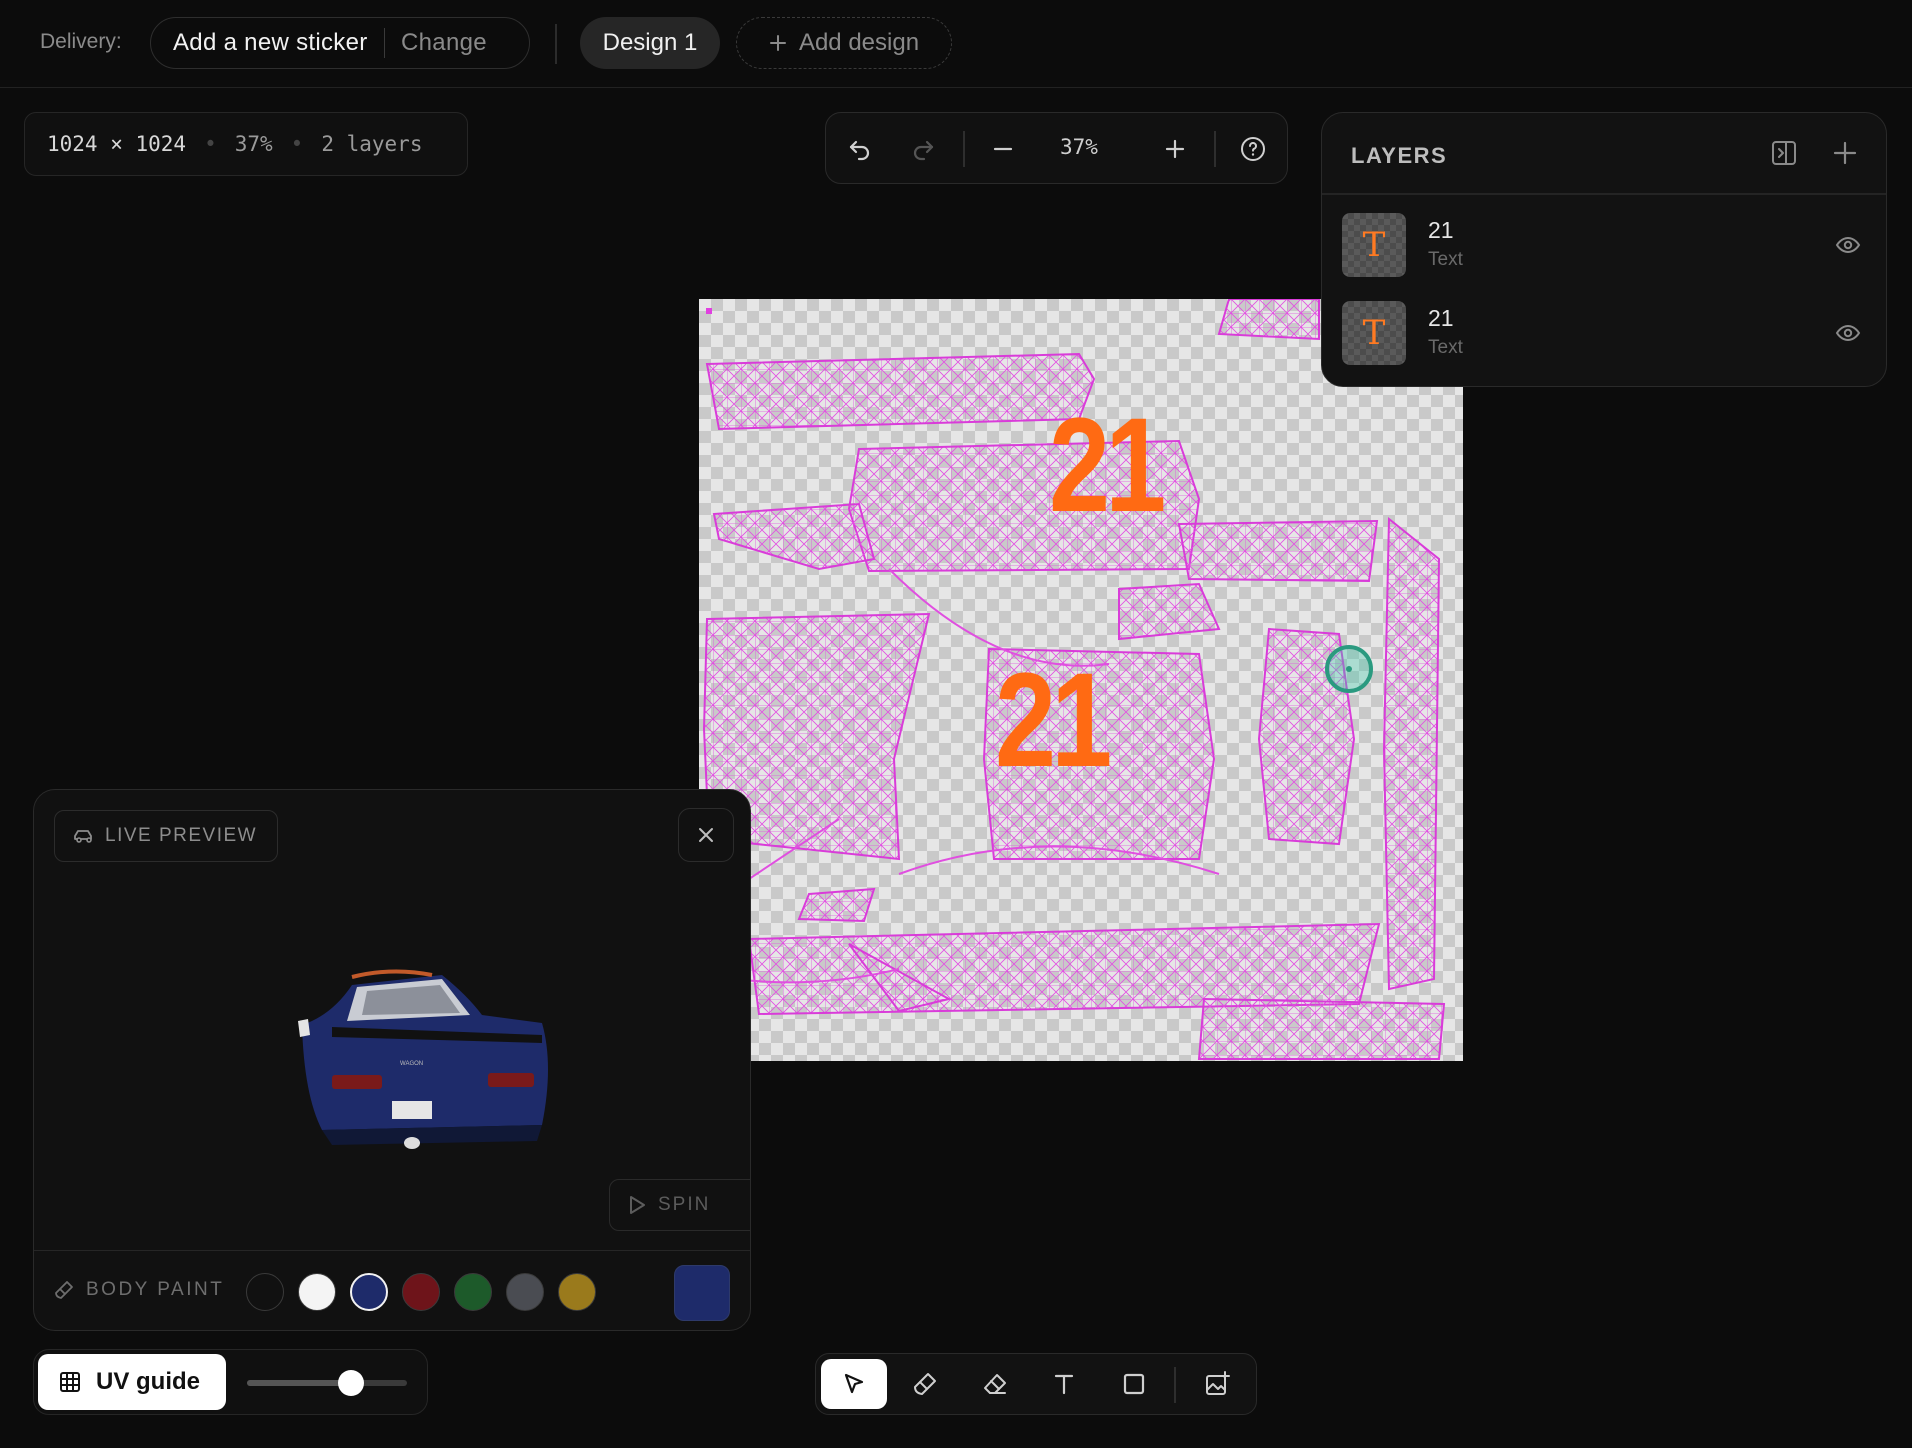  I want to click on tab-design-1: Design 1, so click(650, 43).